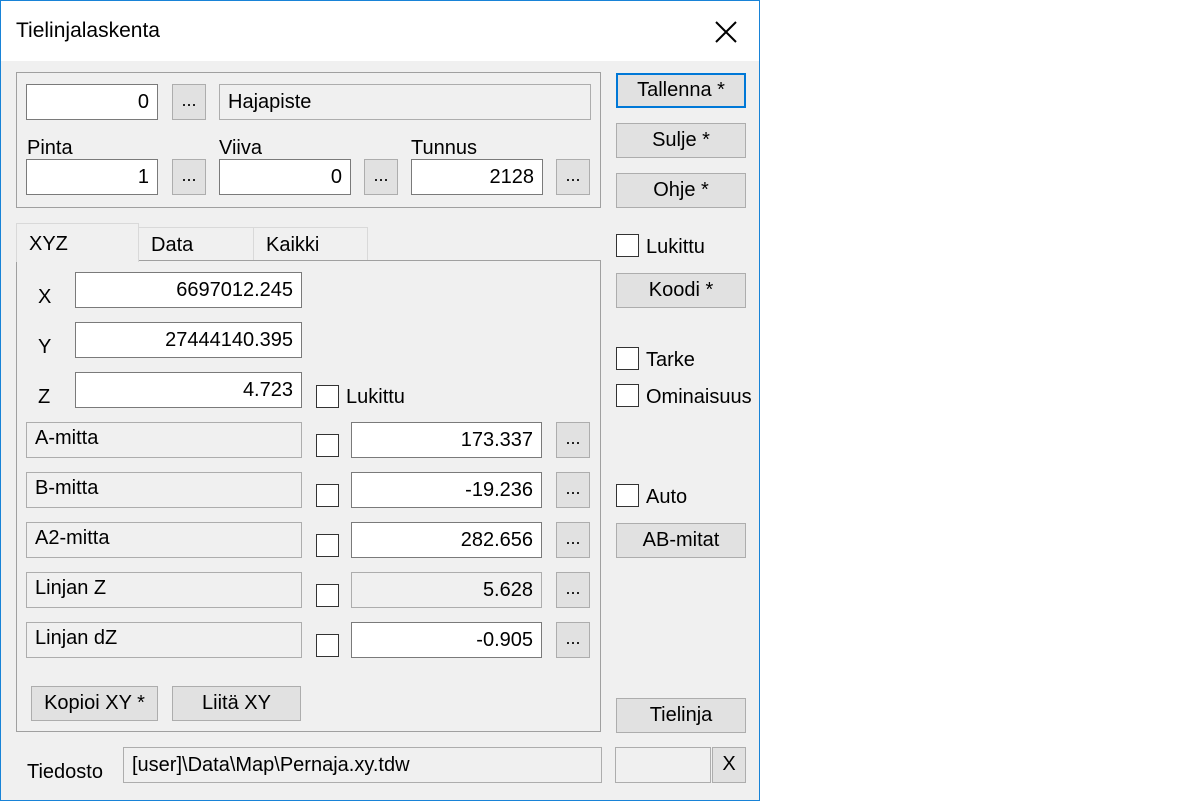 Image resolution: width=1200 pixels, height=801 pixels. I want to click on hajapiste-code-field: 0, so click(92, 102).